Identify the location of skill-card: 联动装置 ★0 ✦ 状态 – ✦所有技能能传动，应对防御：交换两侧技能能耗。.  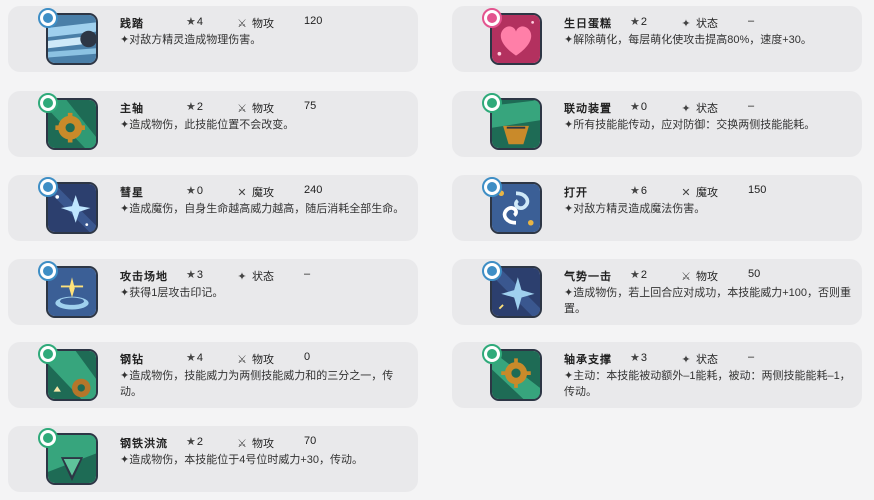
(657, 124).